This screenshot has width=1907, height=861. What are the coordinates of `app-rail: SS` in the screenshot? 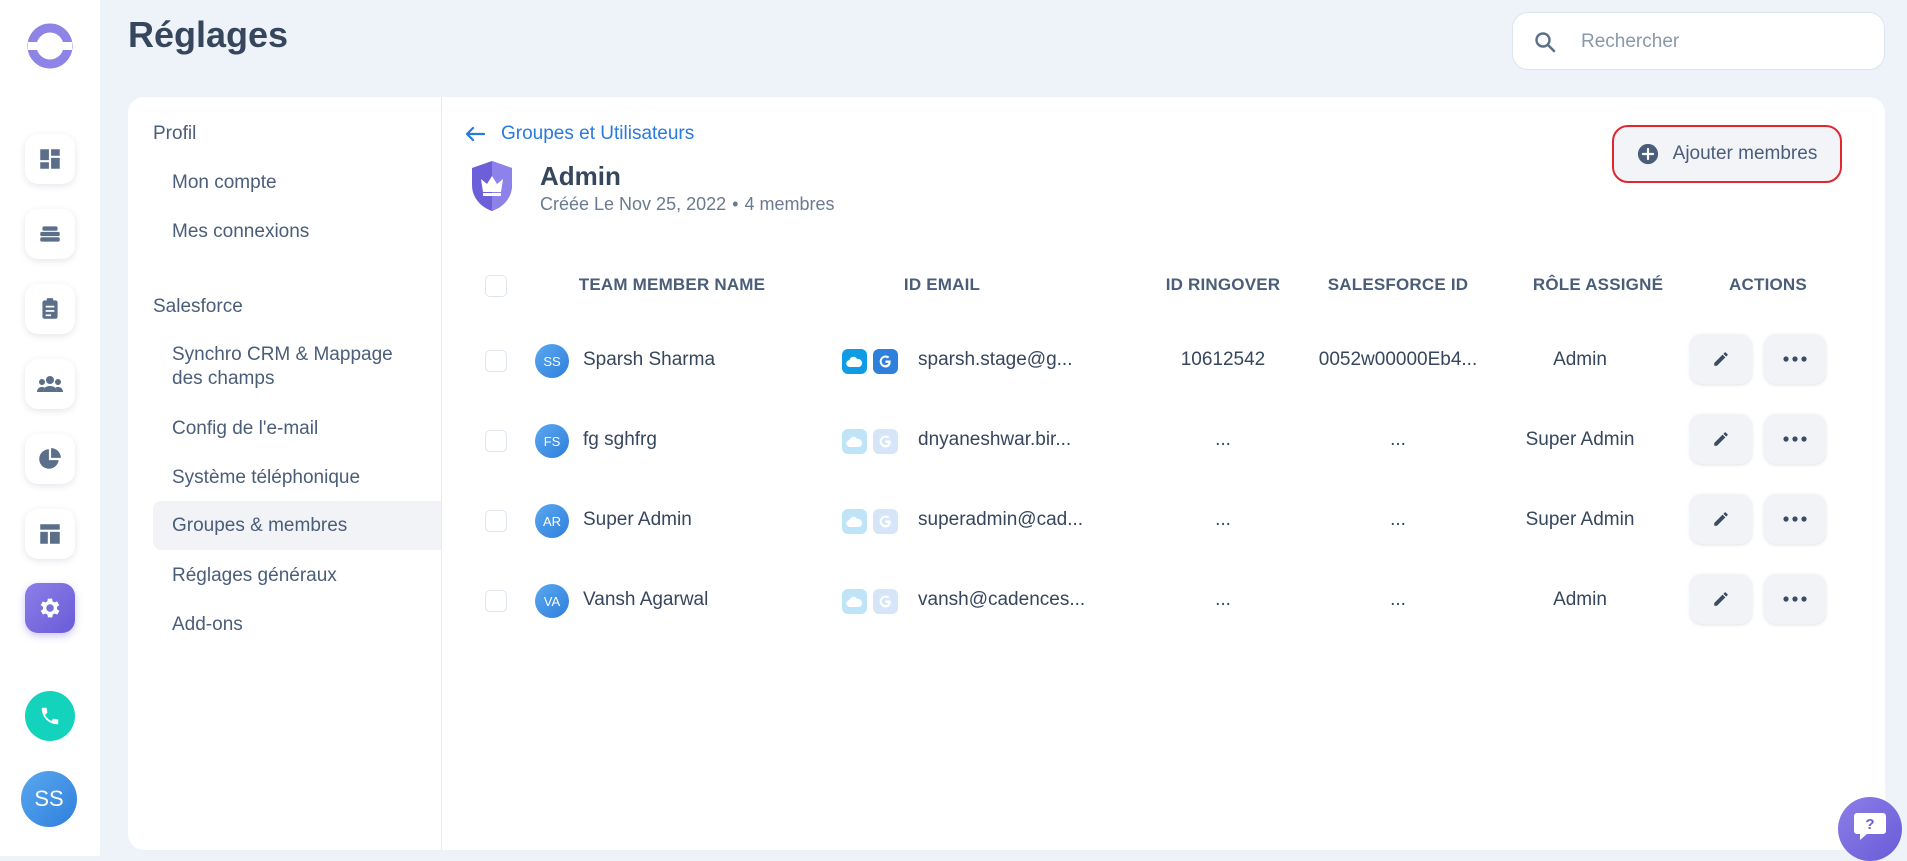 It's located at (50, 428).